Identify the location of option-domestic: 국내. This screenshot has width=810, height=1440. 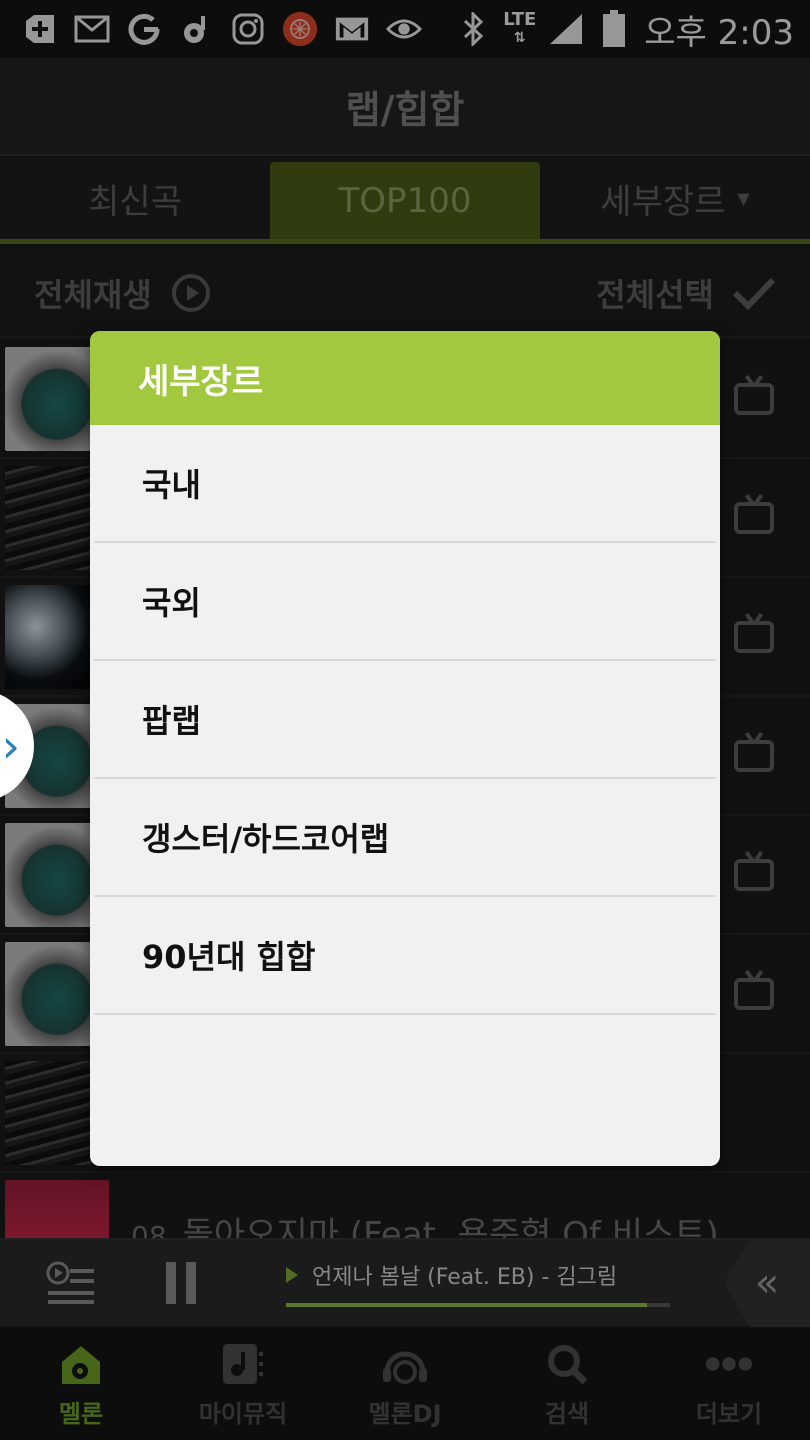
(405, 484).